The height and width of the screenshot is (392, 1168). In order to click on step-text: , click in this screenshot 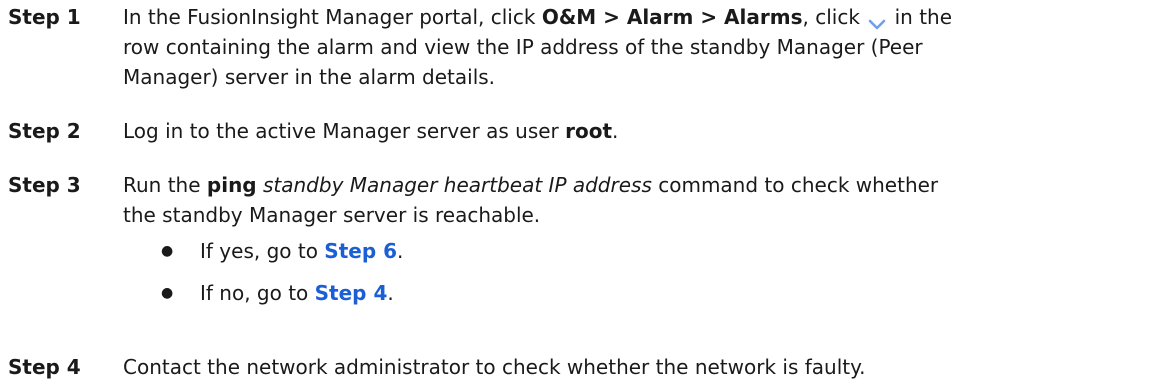, I will do `click(834, 17)`.